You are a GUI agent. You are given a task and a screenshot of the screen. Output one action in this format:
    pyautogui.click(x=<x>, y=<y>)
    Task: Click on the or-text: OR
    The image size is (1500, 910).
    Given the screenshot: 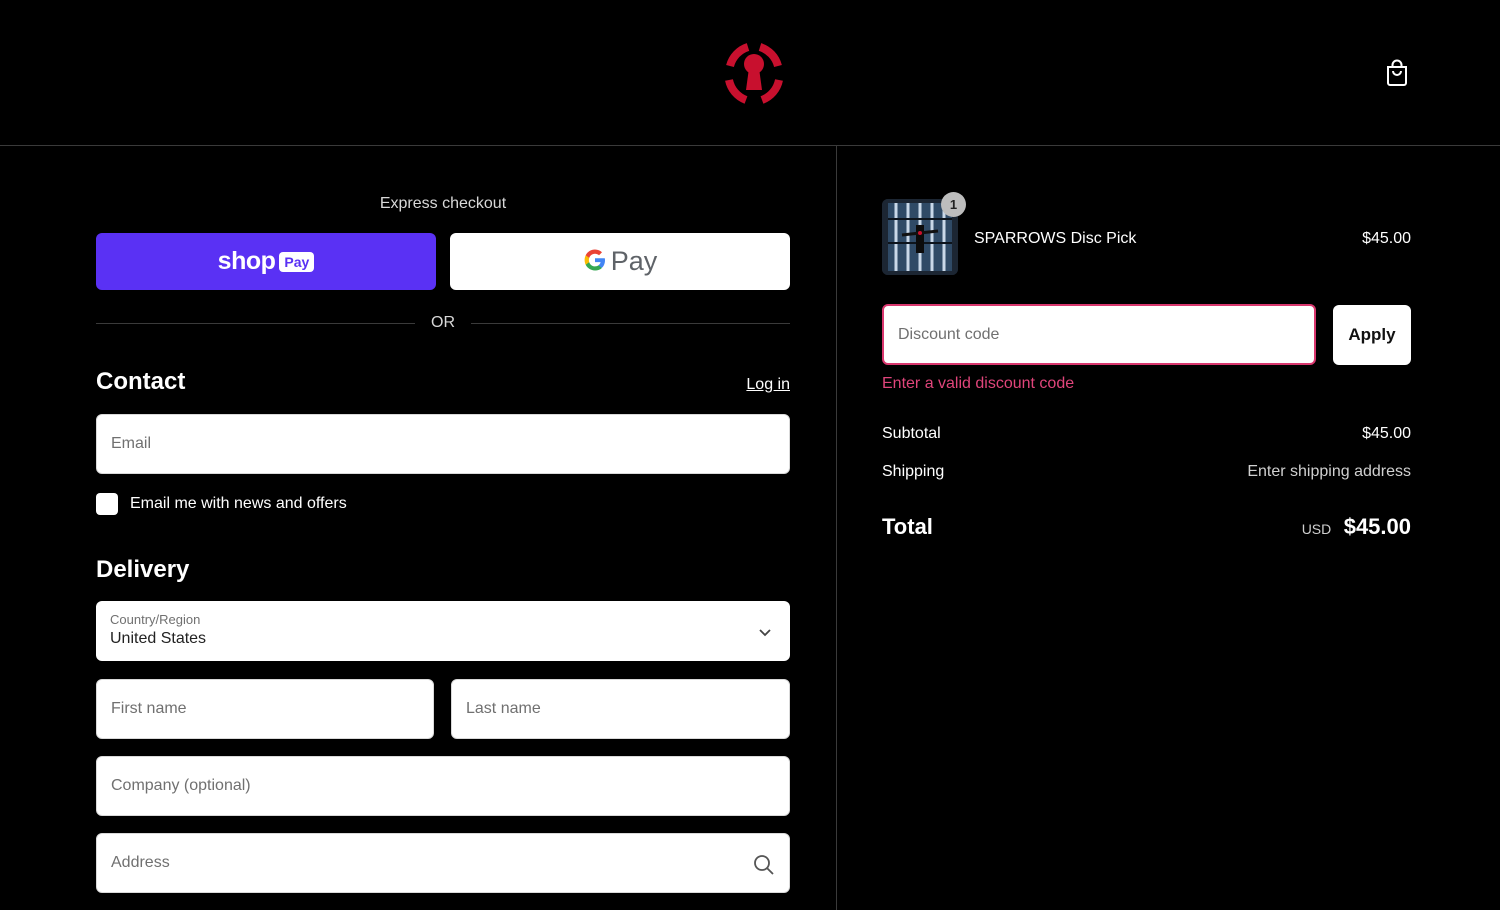 What is the action you would take?
    pyautogui.click(x=443, y=322)
    